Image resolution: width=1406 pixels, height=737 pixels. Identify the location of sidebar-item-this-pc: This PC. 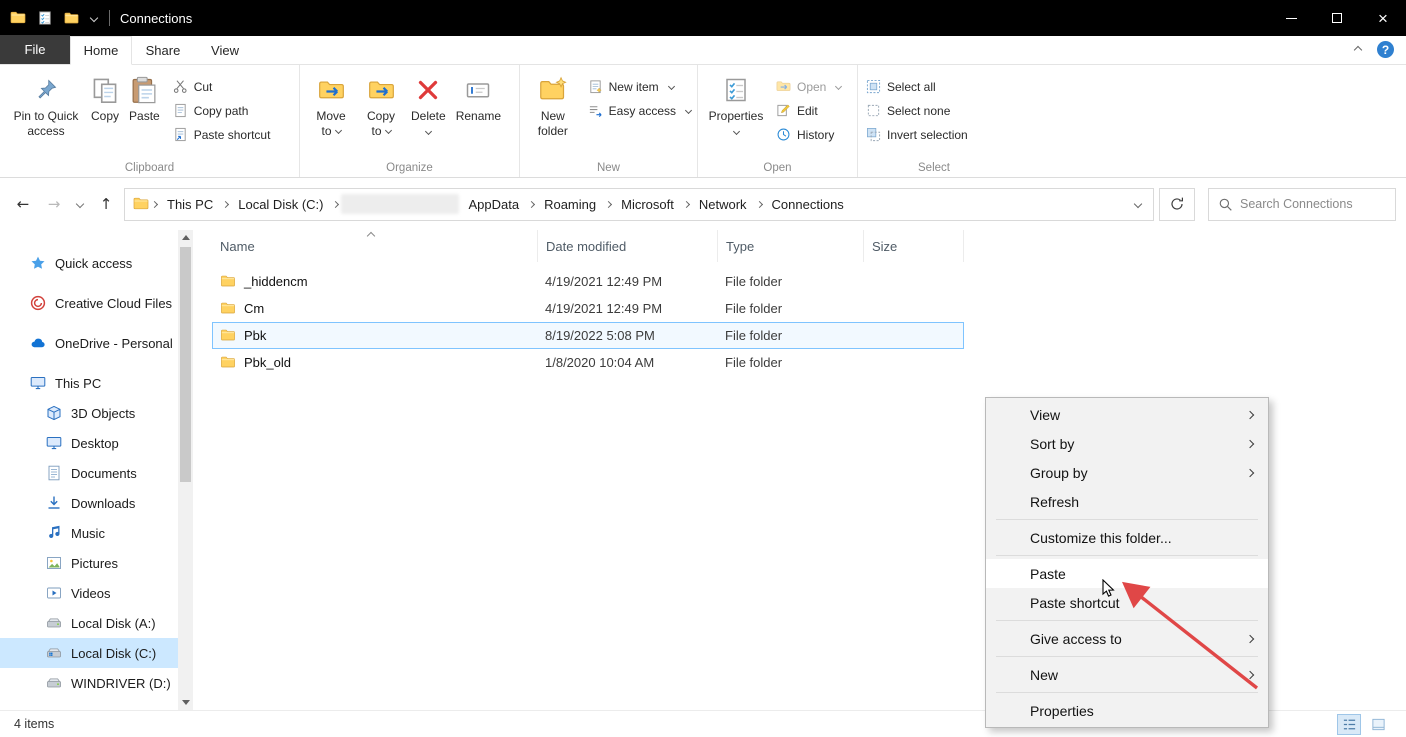
(96, 383).